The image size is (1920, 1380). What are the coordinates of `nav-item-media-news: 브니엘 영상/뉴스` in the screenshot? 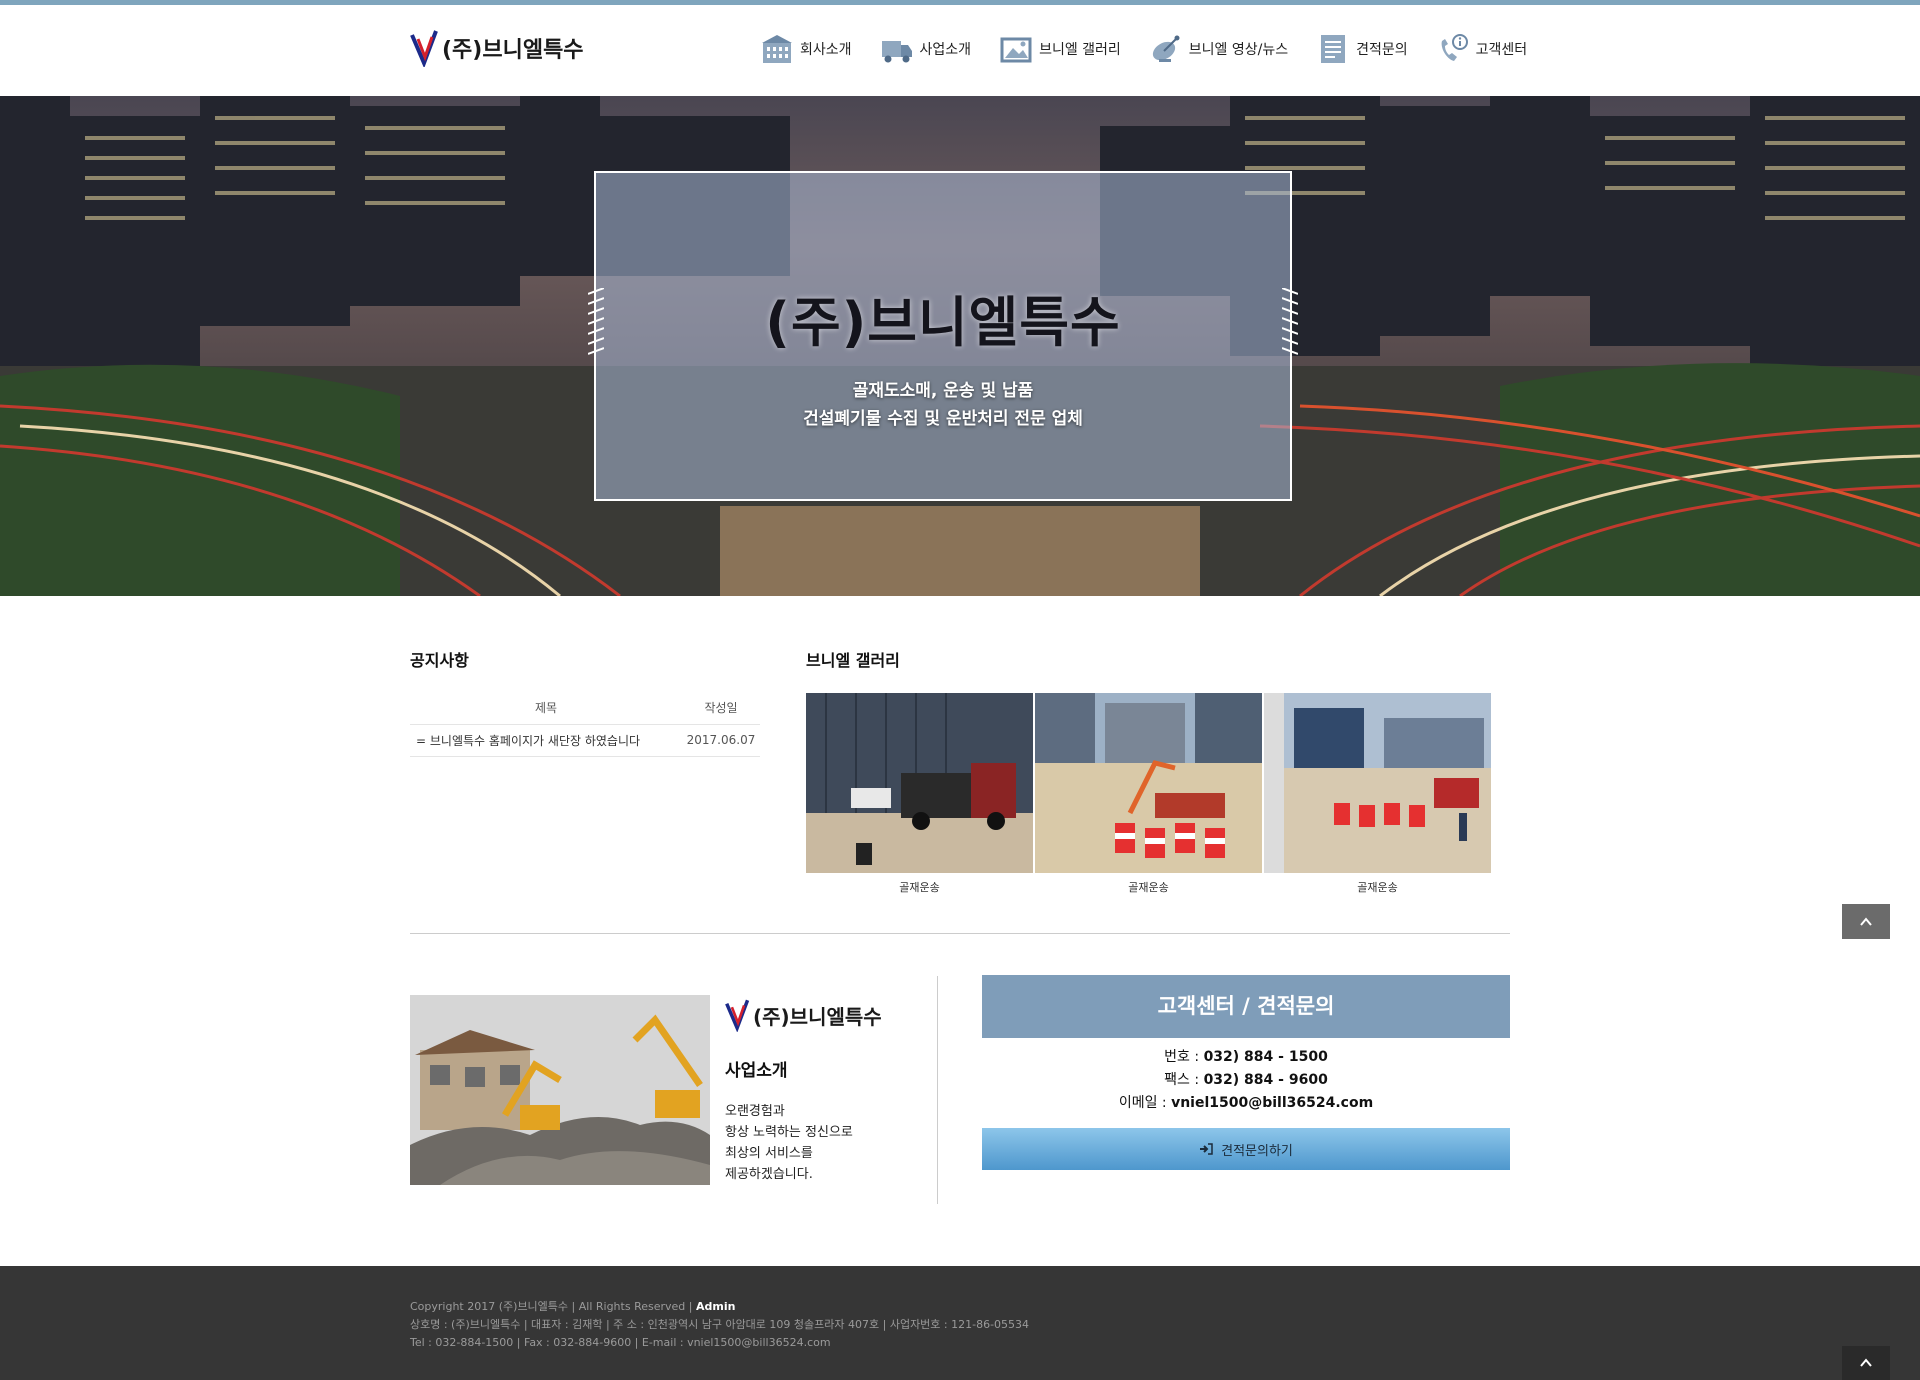 It's located at (1218, 49).